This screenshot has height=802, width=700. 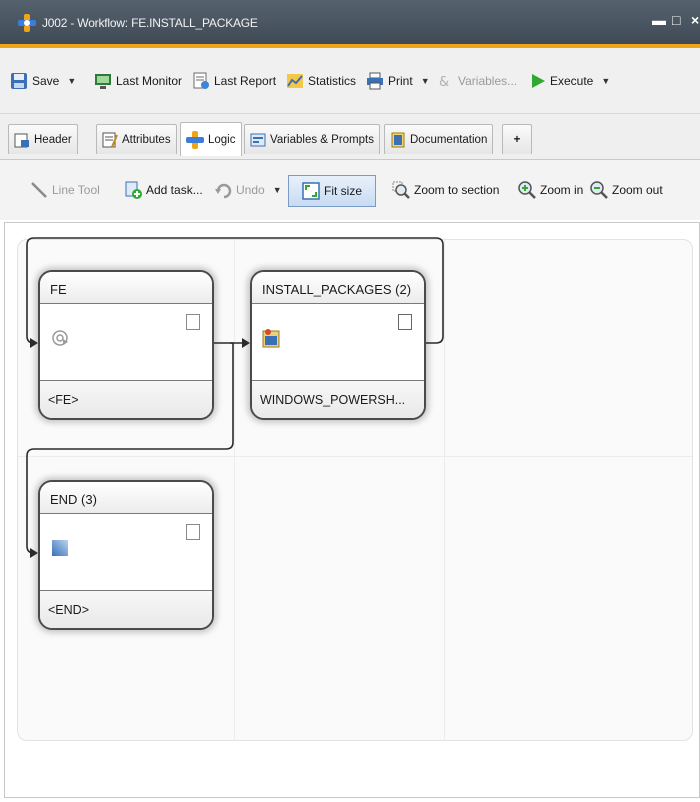 What do you see at coordinates (449, 139) in the screenshot?
I see `tab-documentation-label: Documentation` at bounding box center [449, 139].